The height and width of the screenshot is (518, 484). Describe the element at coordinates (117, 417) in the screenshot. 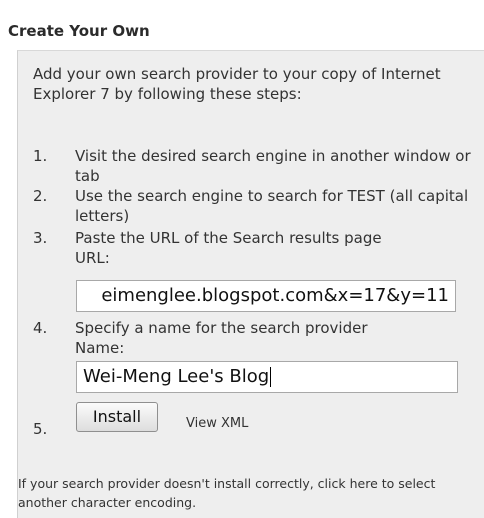

I see `install-button: Install` at that location.